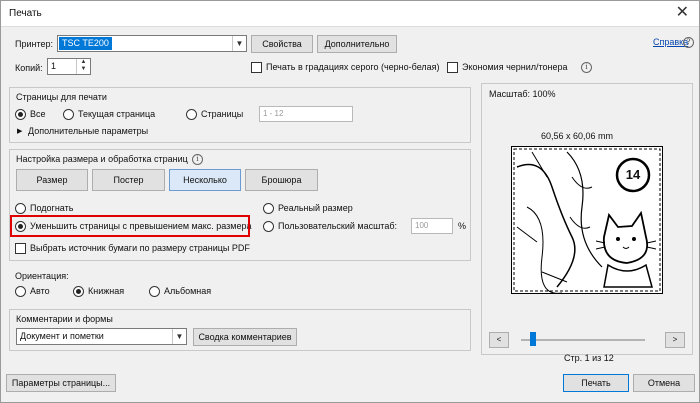  Describe the element at coordinates (52, 180) in the screenshot. I see `tab-size: Размер` at that location.